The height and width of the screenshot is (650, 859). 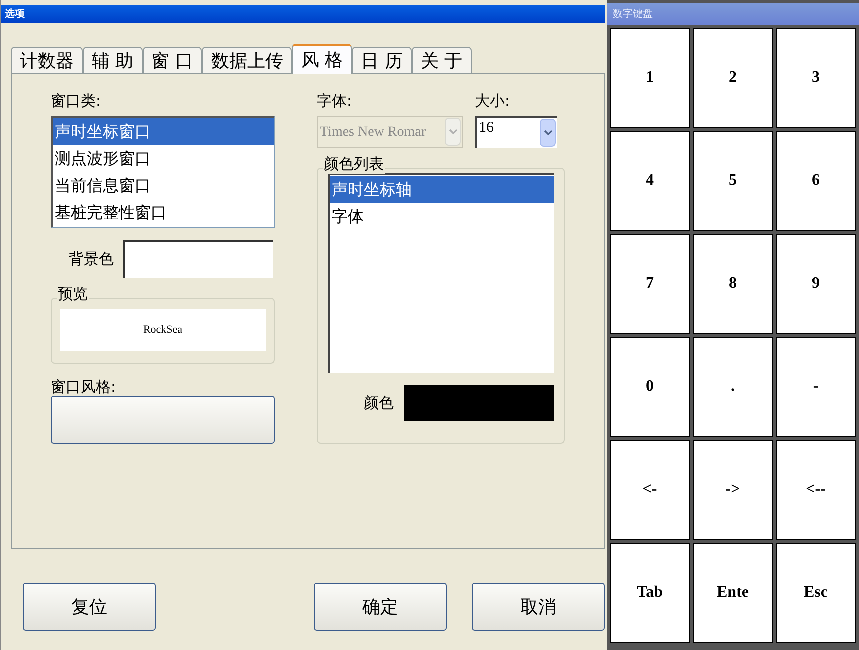 I want to click on keypad-key: <--, so click(x=816, y=490).